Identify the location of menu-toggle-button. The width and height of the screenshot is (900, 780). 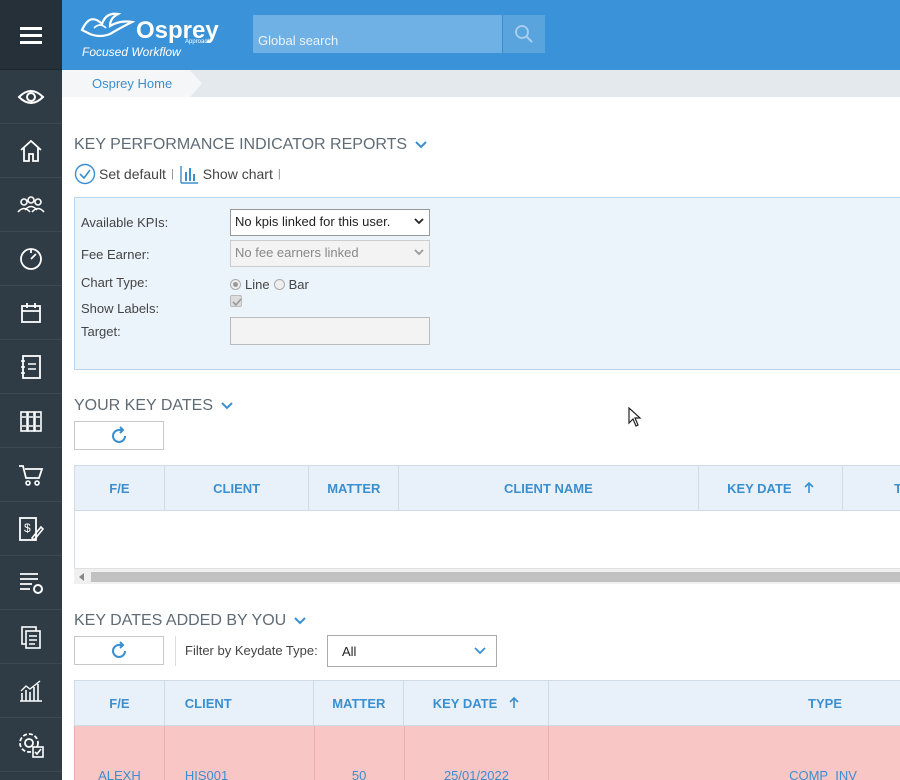
(31, 35).